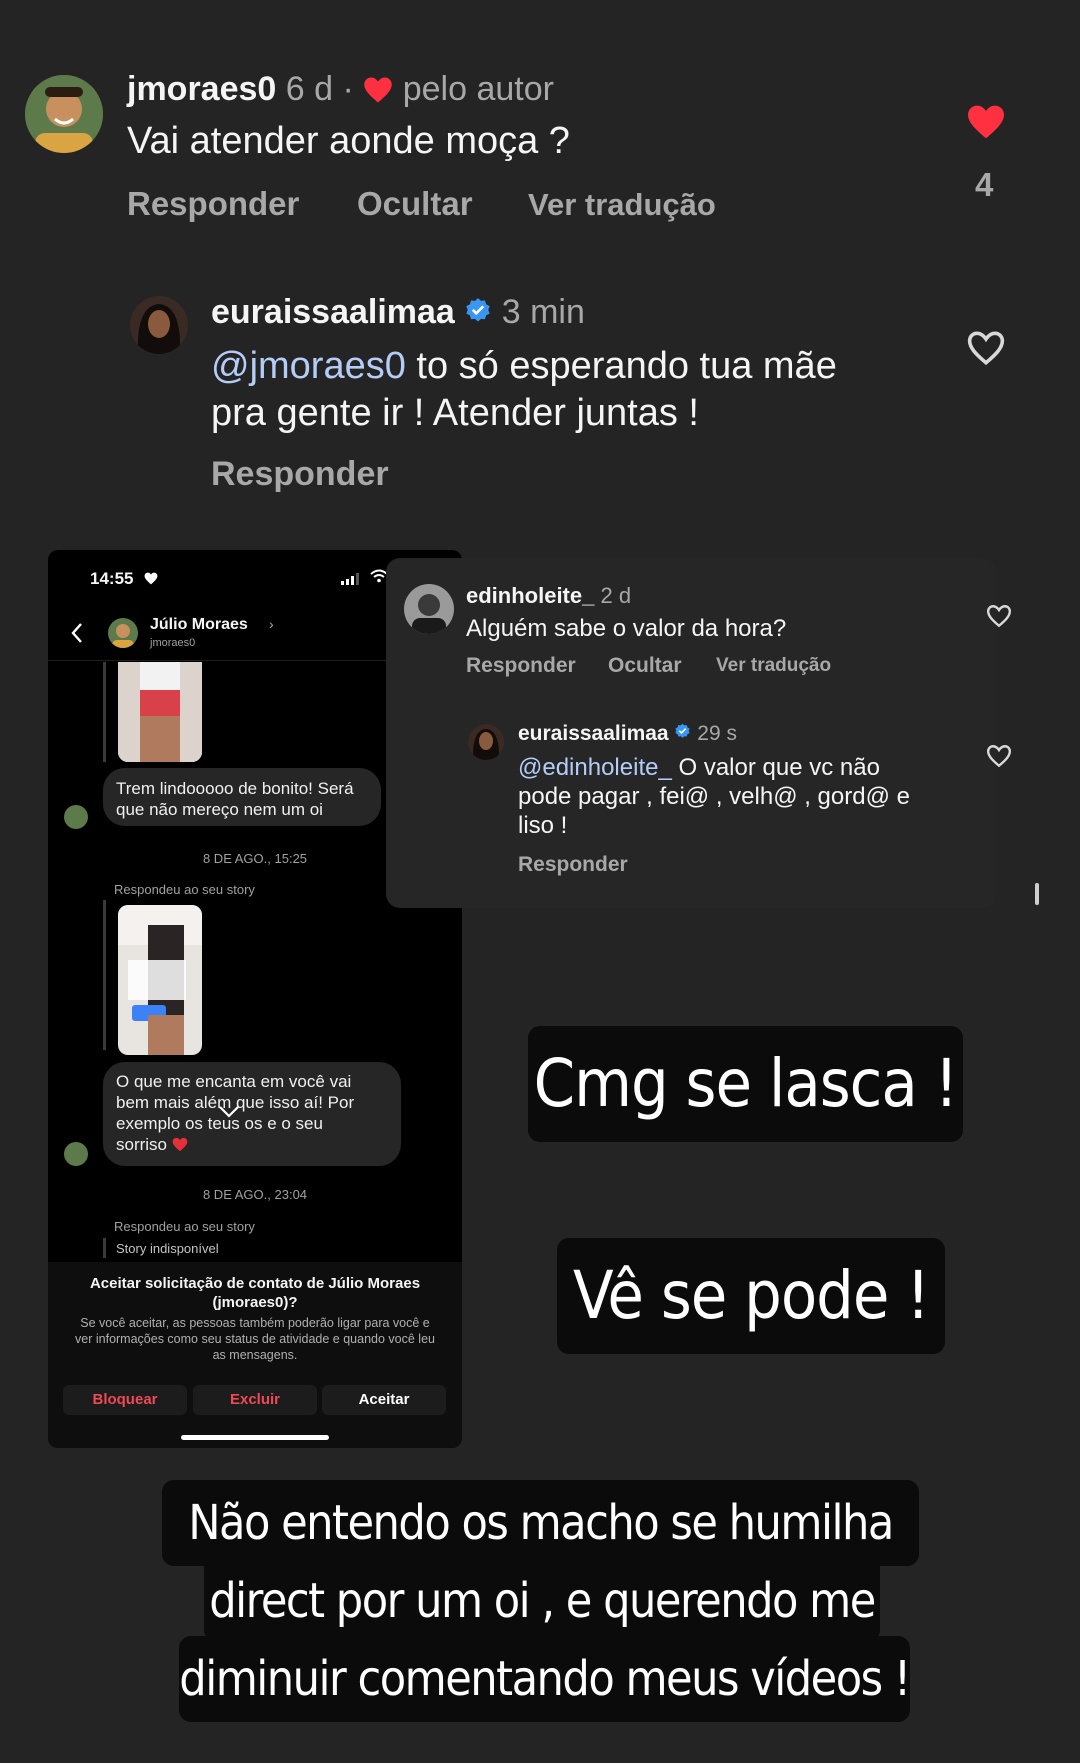 This screenshot has height=1763, width=1080. Describe the element at coordinates (573, 865) in the screenshot. I see `card-reply-reply-button: Responder` at that location.